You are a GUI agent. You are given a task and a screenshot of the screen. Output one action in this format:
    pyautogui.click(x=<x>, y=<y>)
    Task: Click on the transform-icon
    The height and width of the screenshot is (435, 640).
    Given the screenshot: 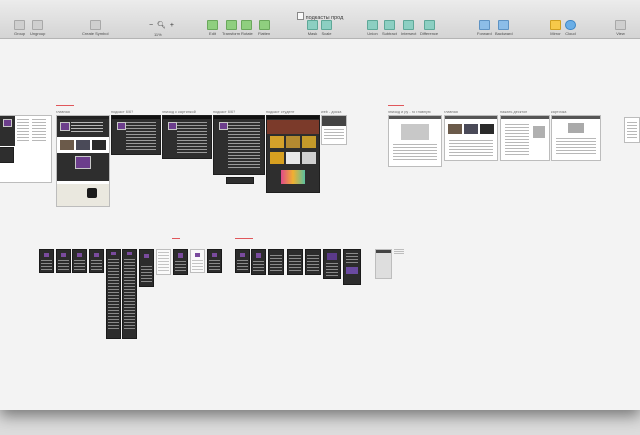 What is the action you would take?
    pyautogui.click(x=231, y=25)
    